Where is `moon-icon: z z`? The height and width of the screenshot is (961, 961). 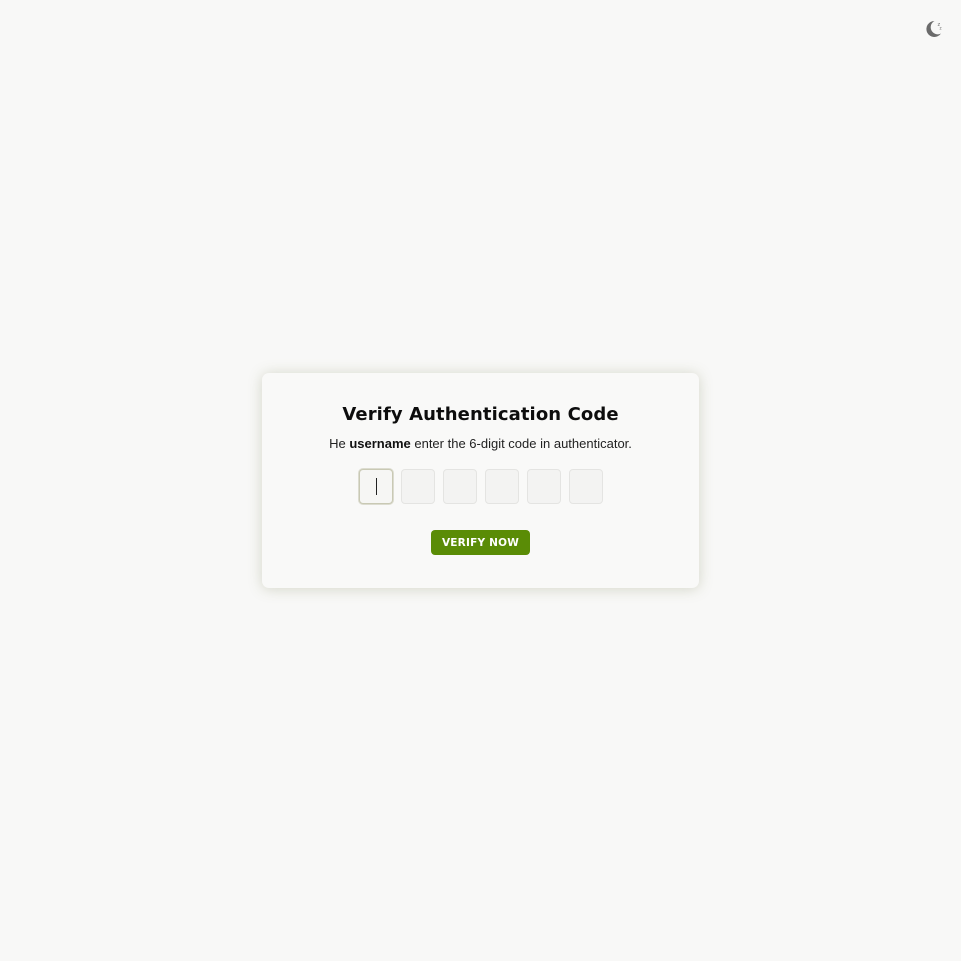 moon-icon: z z is located at coordinates (933, 29).